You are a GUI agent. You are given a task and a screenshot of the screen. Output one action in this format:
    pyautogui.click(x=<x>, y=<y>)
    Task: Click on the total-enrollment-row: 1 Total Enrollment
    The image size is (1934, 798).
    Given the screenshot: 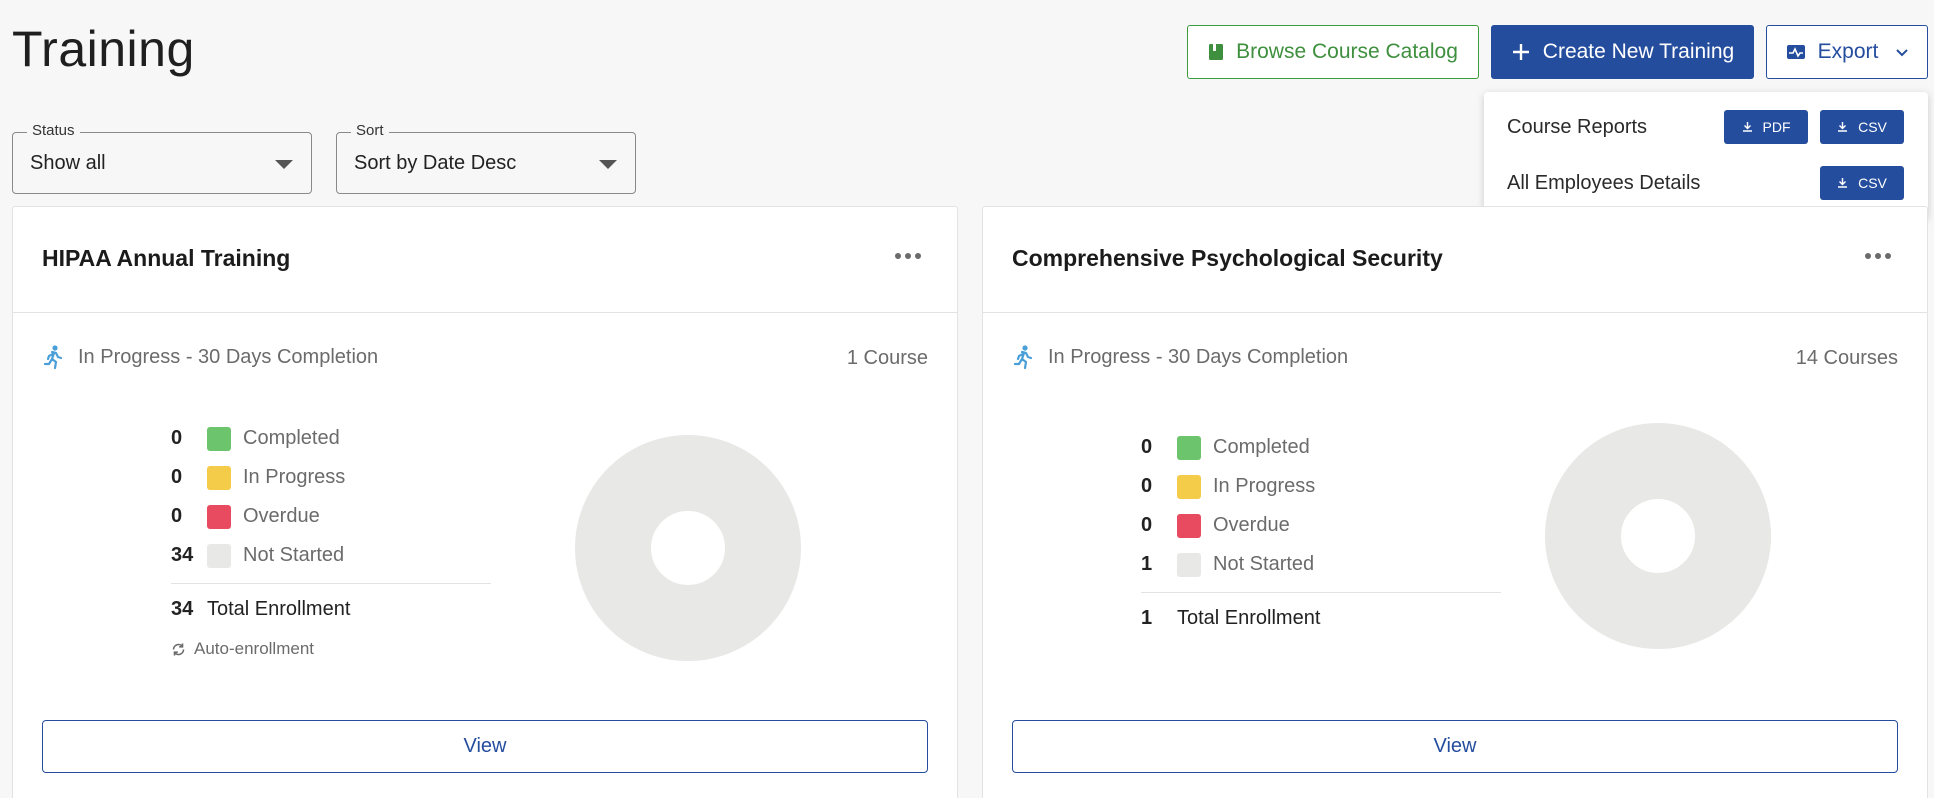 What is the action you would take?
    pyautogui.click(x=1321, y=618)
    